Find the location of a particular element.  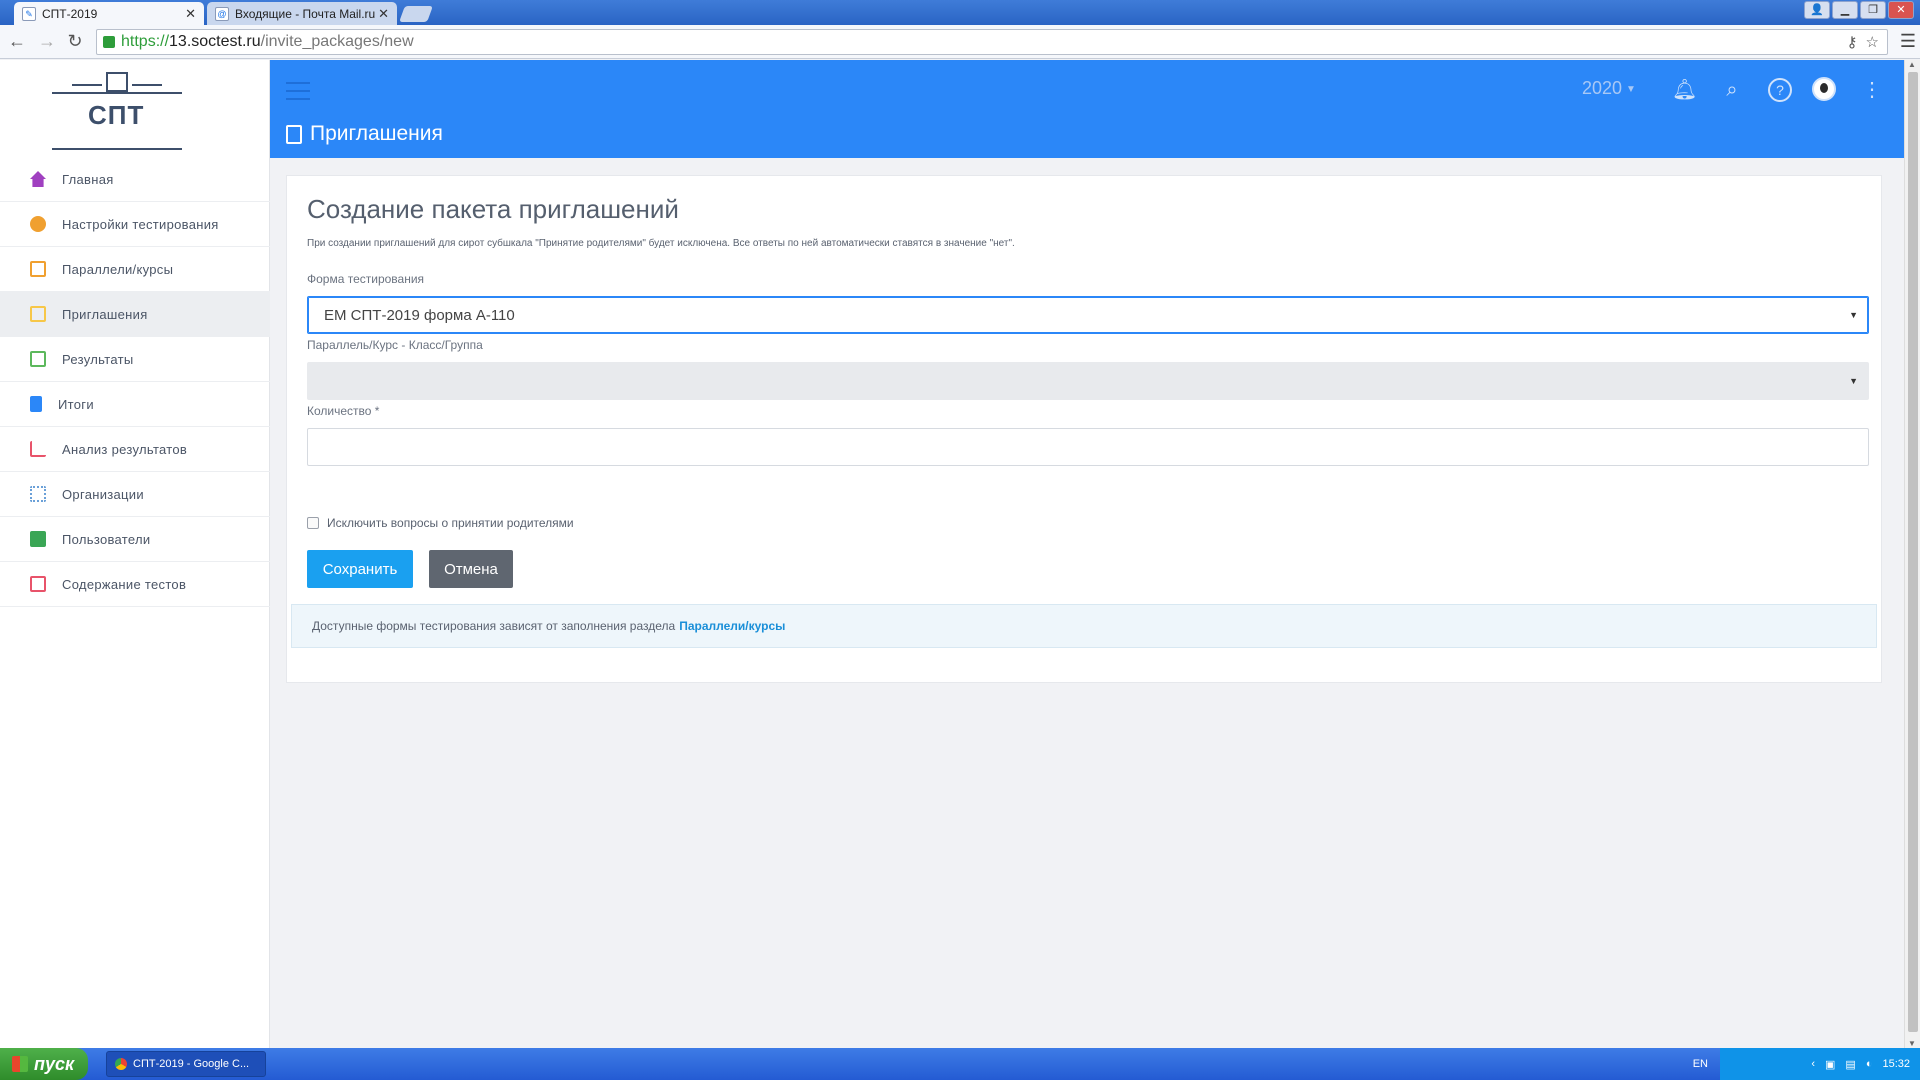

quantity-input is located at coordinates (1088, 447).